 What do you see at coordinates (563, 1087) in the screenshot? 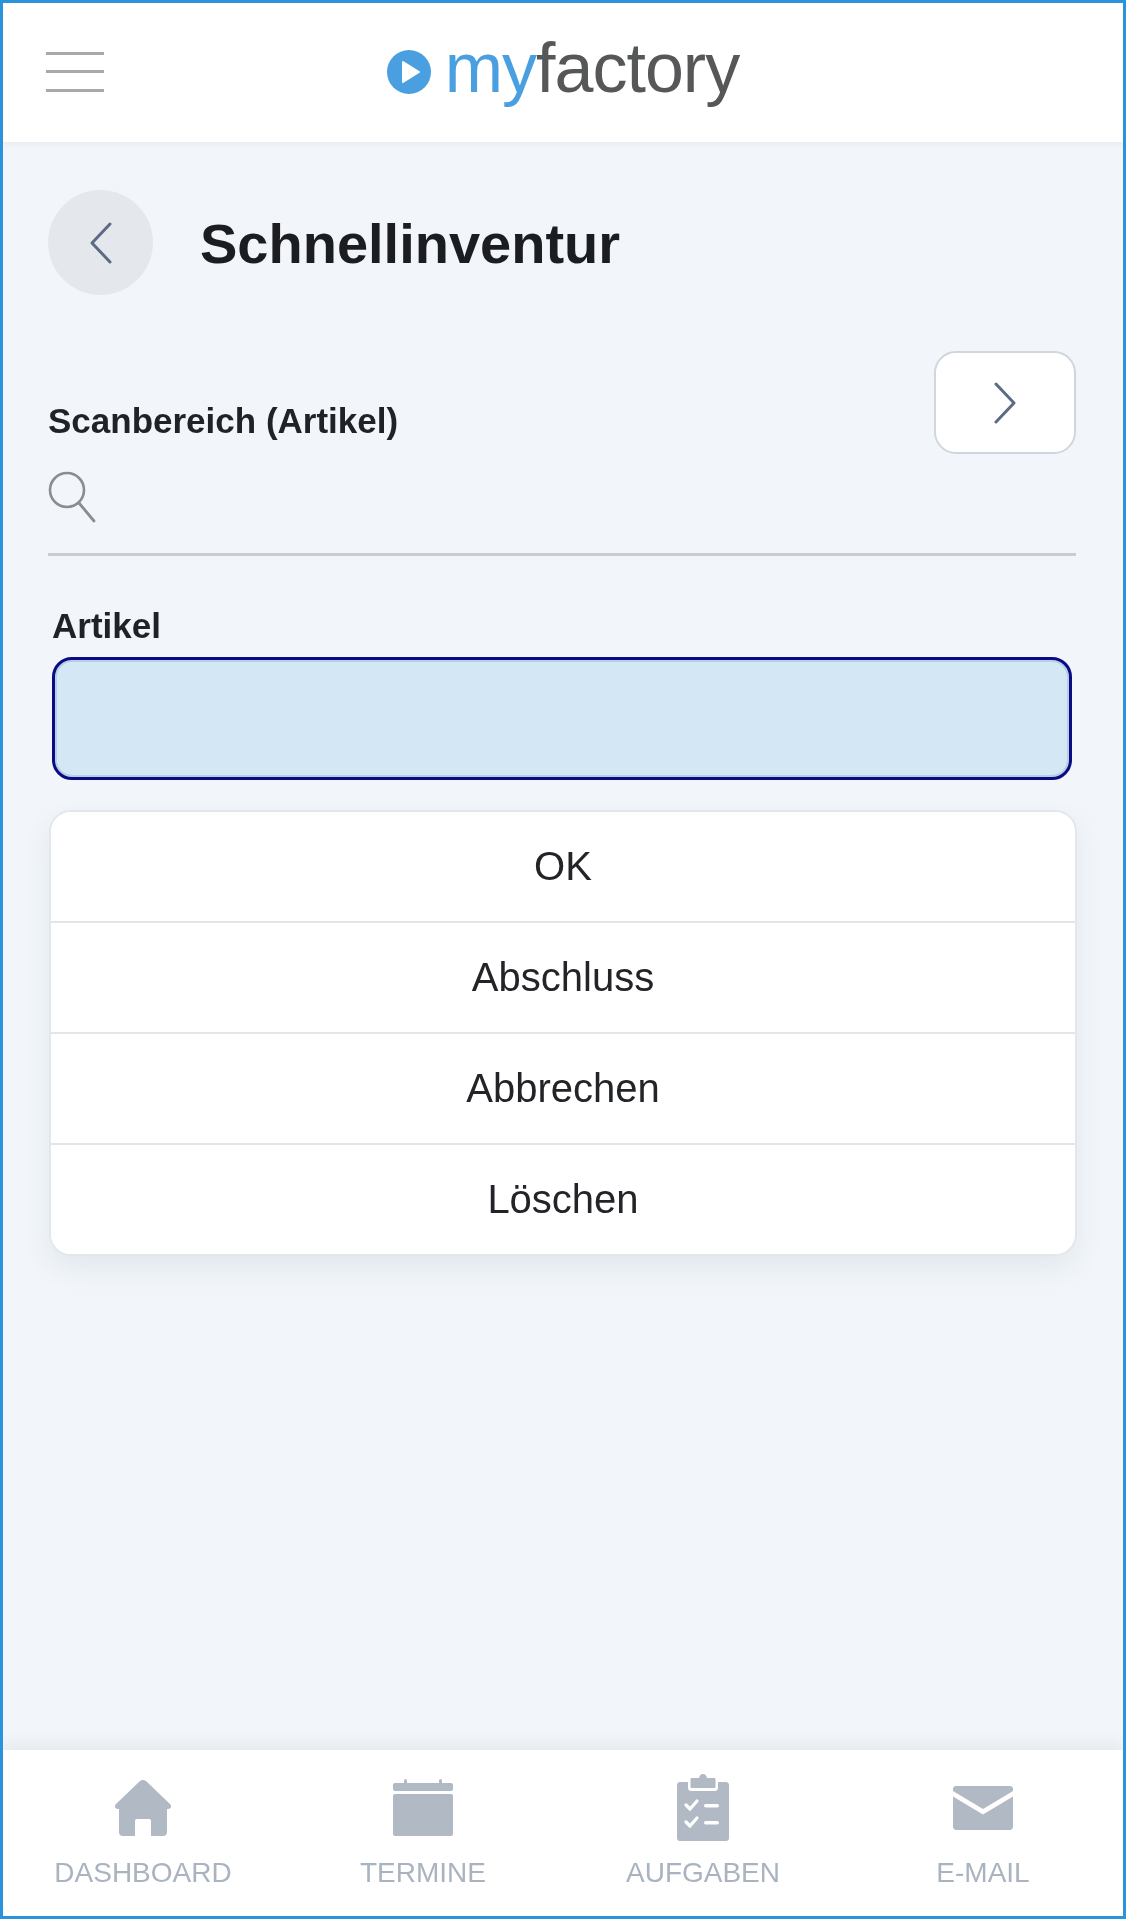
I see `action-button: Abbrechen` at bounding box center [563, 1087].